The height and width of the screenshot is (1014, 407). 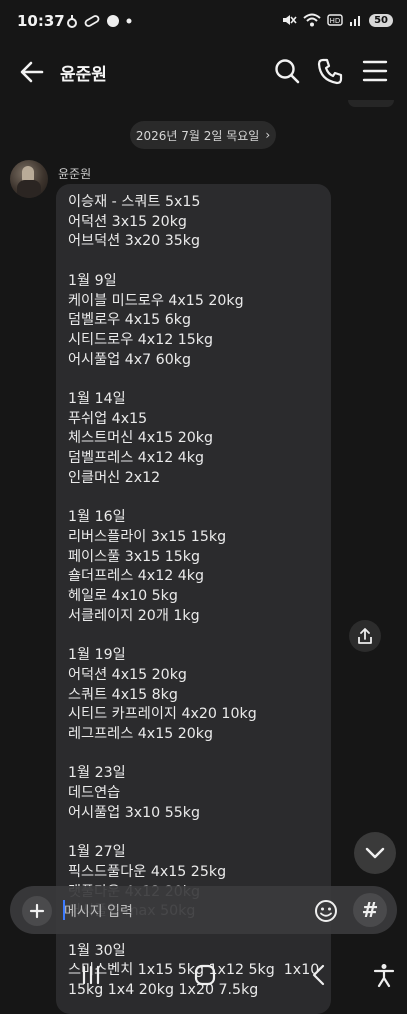 I want to click on chat-title: 윤준원, so click(x=83, y=72).